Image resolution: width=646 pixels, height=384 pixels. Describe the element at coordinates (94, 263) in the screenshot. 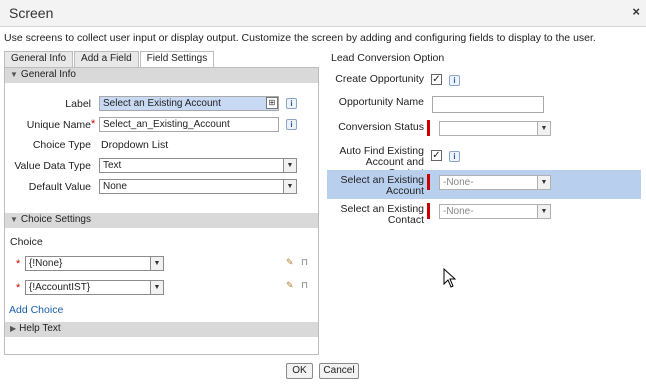

I see `choice-select-1: {!None} ▼` at that location.